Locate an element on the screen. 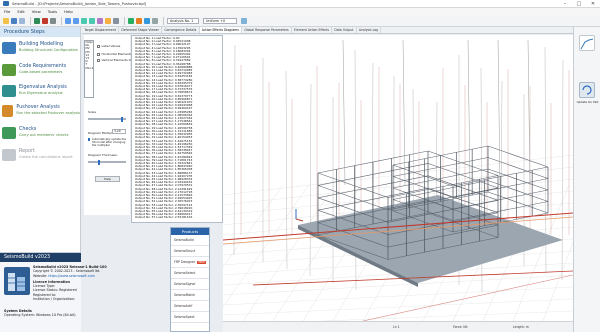 The image size is (600, 332). minimize-button: – is located at coordinates (565, 4).